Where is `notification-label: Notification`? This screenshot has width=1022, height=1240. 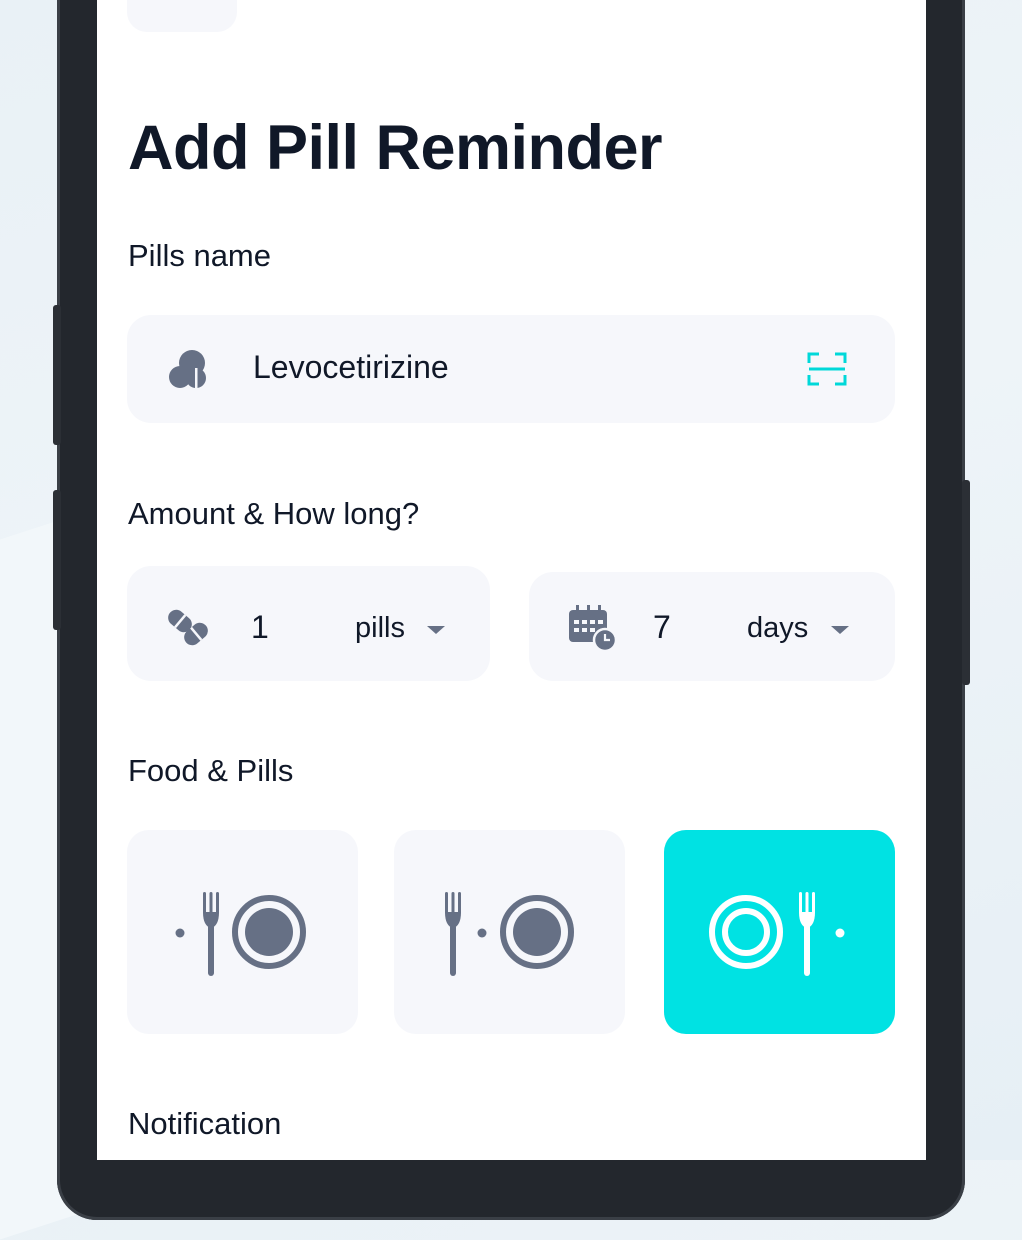
notification-label: Notification is located at coordinates (205, 1123).